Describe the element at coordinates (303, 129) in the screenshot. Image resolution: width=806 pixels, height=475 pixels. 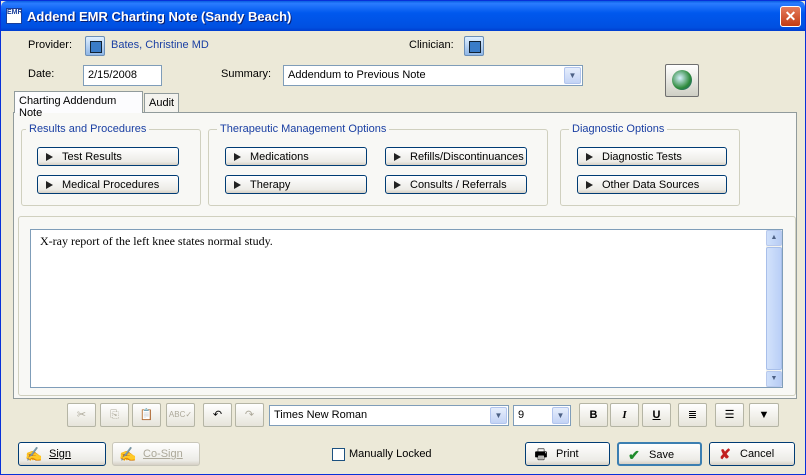
I see `therapeutic-title: Therapeutic Management Options` at that location.